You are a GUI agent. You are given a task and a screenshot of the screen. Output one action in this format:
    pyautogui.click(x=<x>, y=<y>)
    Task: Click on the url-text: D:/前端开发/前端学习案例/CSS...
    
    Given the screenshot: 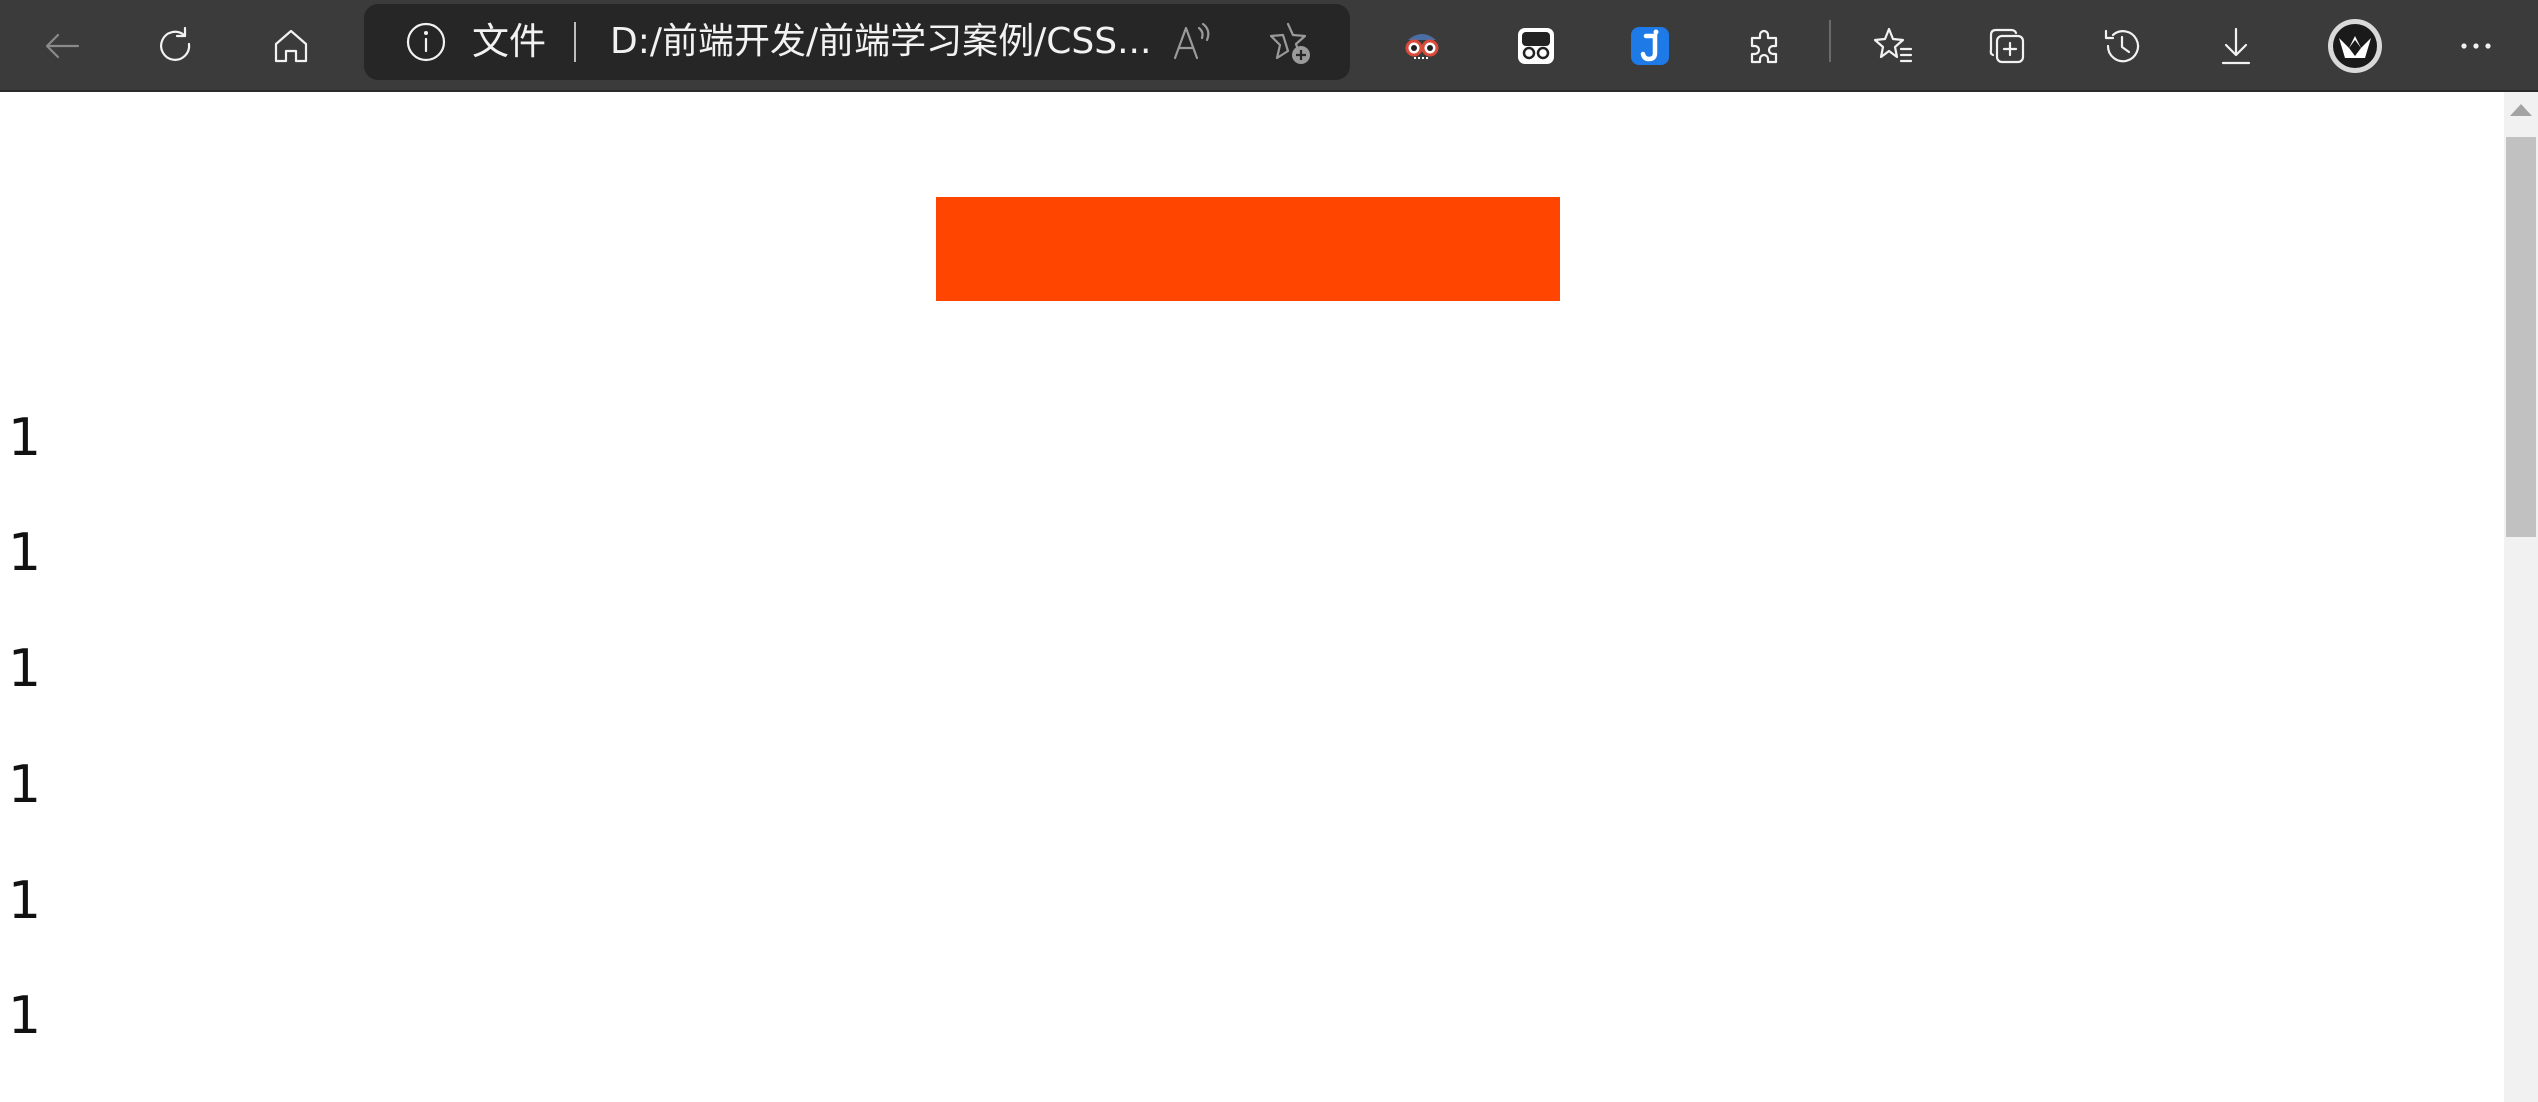 What is the action you would take?
    pyautogui.click(x=880, y=42)
    